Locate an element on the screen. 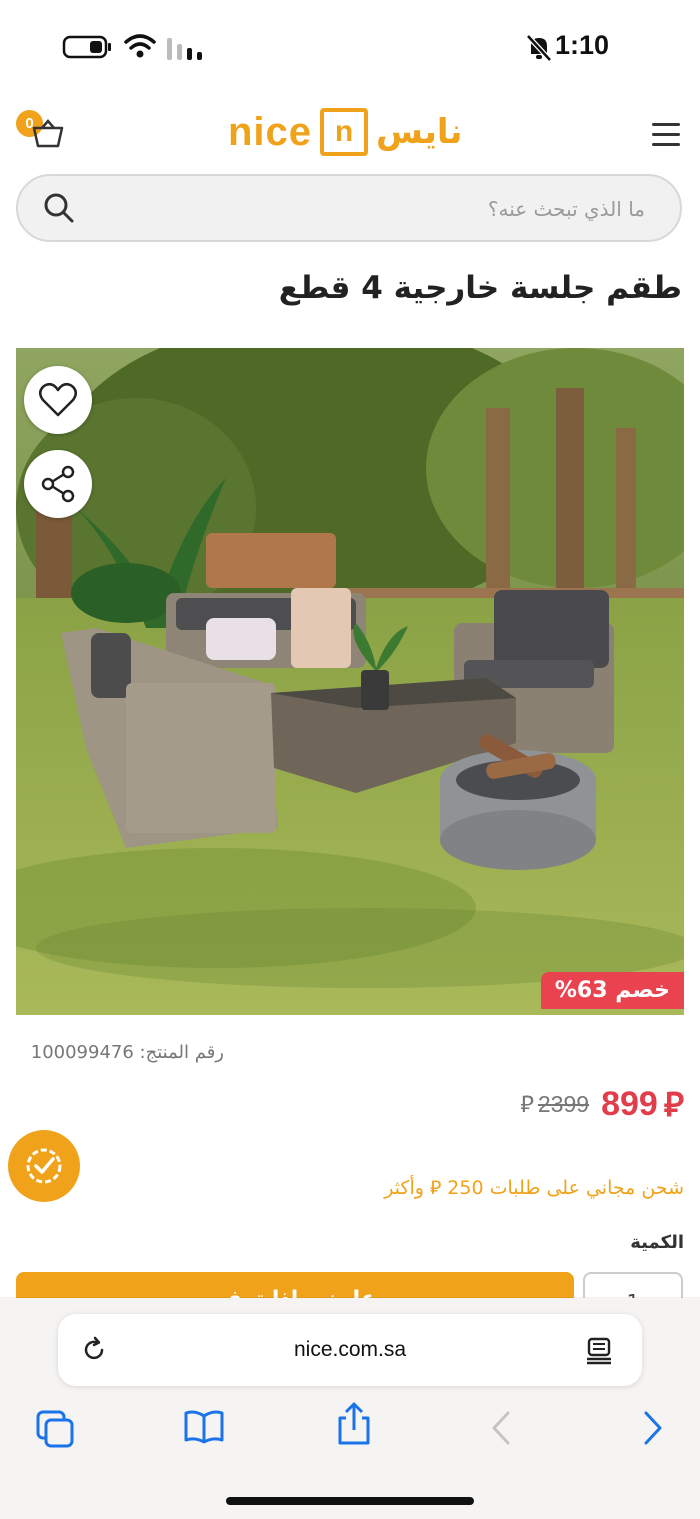 This screenshot has width=700, height=1519. logo-text-ar: نايس is located at coordinates (419, 132).